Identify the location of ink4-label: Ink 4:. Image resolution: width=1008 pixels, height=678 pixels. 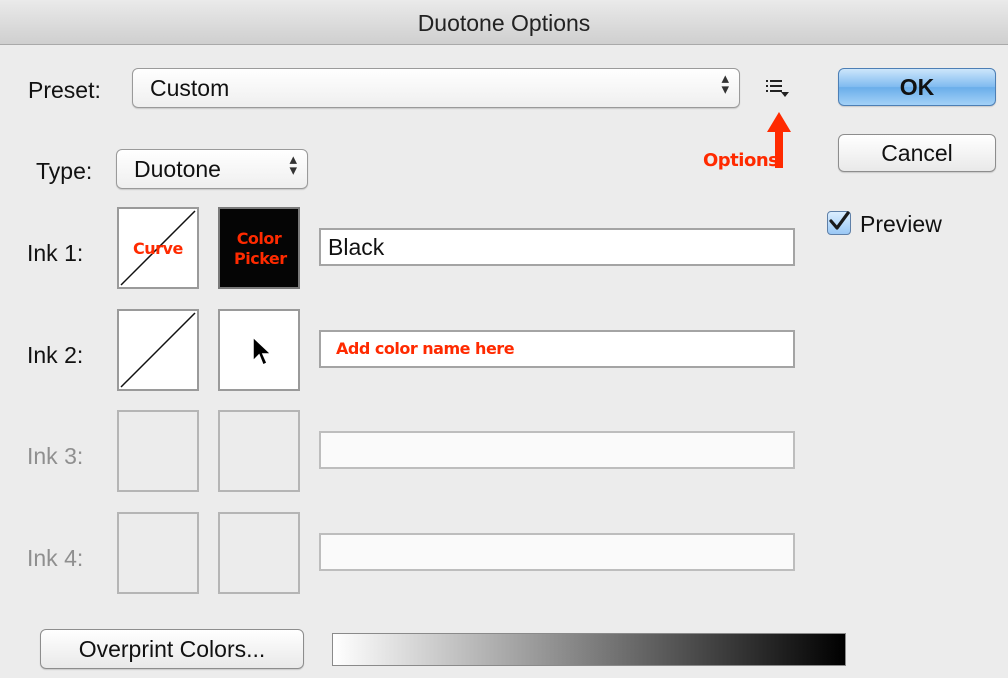
(55, 558).